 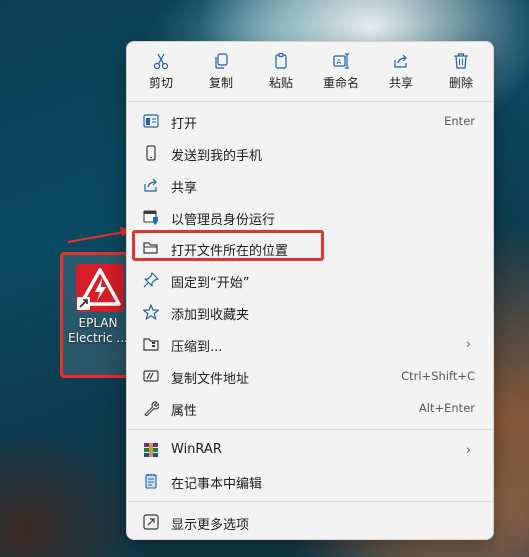 I want to click on admin-shield-icon, so click(x=150, y=217).